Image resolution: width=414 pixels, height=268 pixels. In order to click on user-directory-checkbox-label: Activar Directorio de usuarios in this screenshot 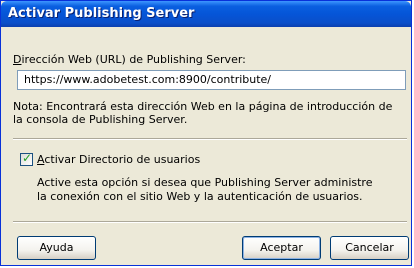, I will do `click(118, 159)`.